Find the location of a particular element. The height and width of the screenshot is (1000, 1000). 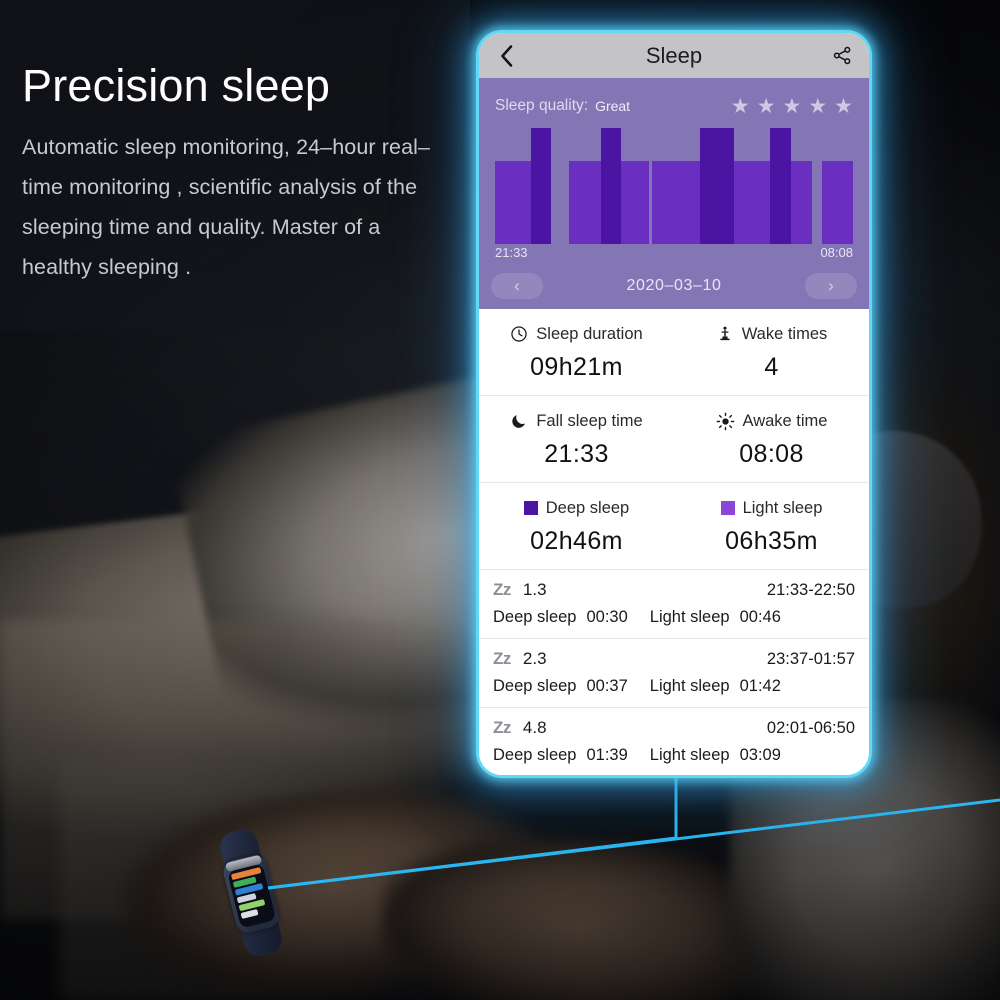

stat-label: Sleep duration is located at coordinates (589, 333).